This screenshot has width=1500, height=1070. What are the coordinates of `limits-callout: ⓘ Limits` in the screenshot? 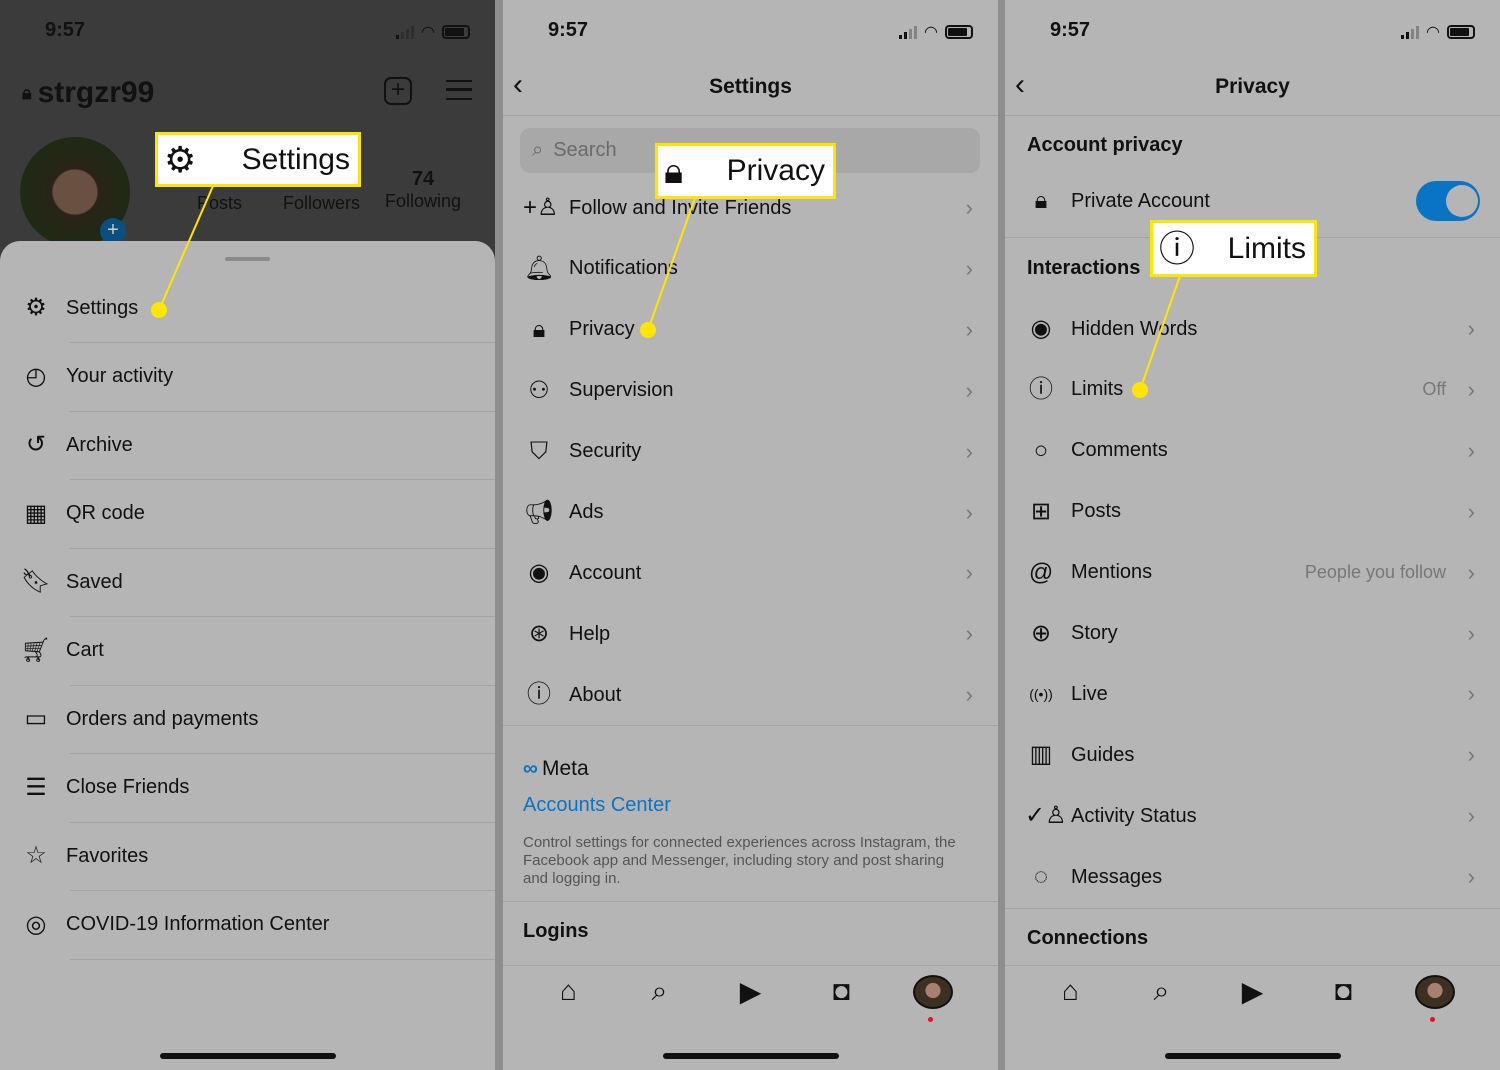 It's located at (1233, 248).